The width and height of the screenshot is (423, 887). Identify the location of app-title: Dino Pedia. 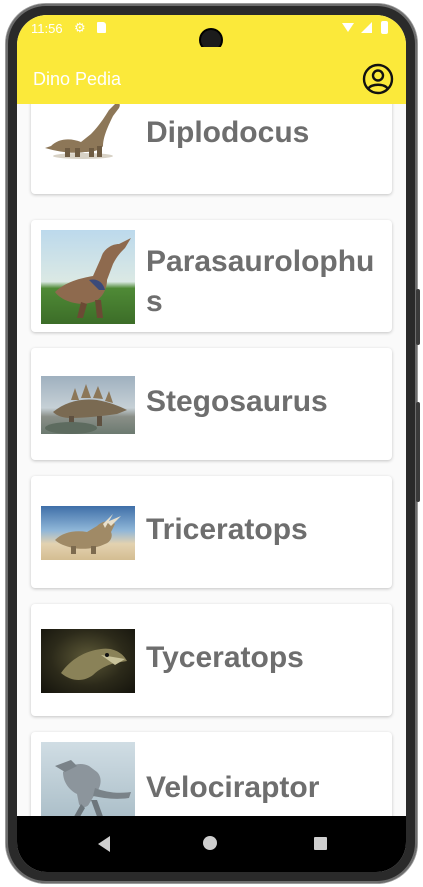
(77, 79).